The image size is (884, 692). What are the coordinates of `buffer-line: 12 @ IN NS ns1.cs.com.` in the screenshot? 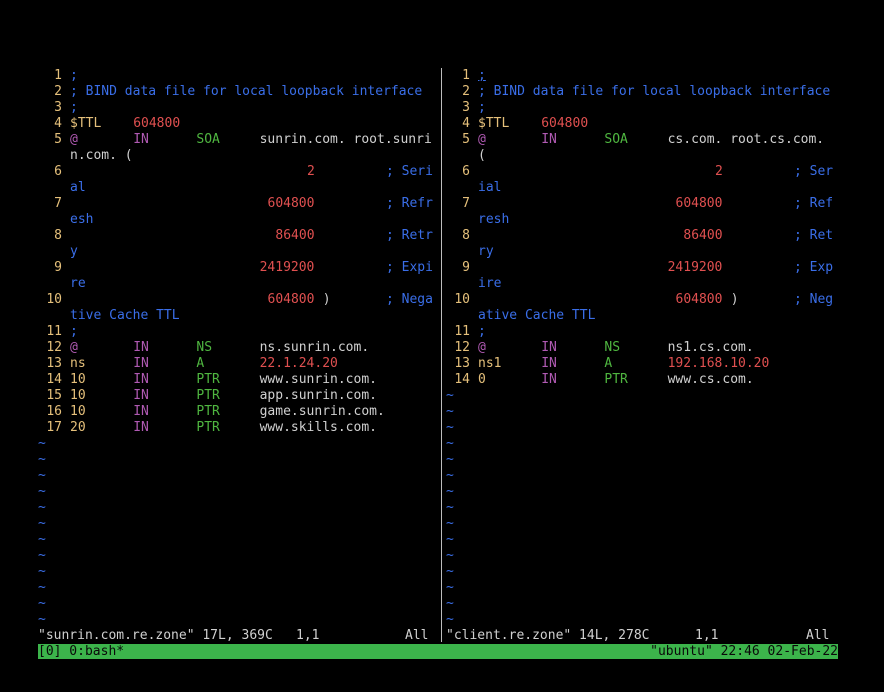 It's located at (643, 348).